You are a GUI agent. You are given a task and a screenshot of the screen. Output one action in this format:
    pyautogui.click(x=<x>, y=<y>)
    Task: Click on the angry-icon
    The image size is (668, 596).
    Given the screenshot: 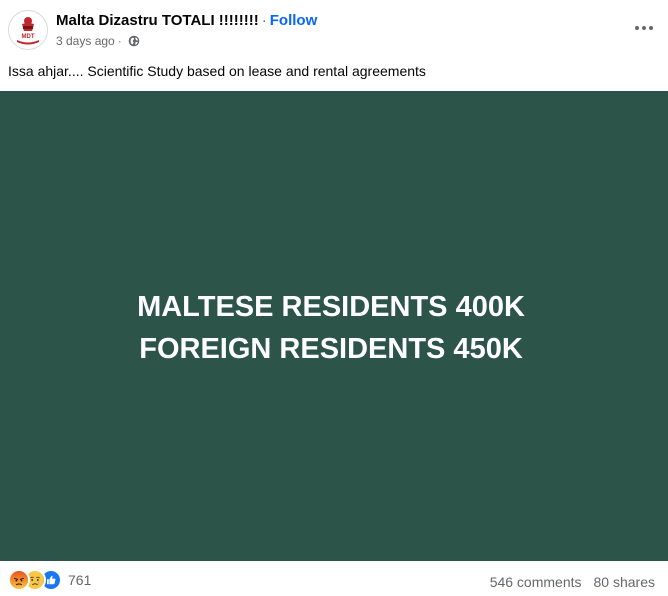 What is the action you would take?
    pyautogui.click(x=19, y=580)
    